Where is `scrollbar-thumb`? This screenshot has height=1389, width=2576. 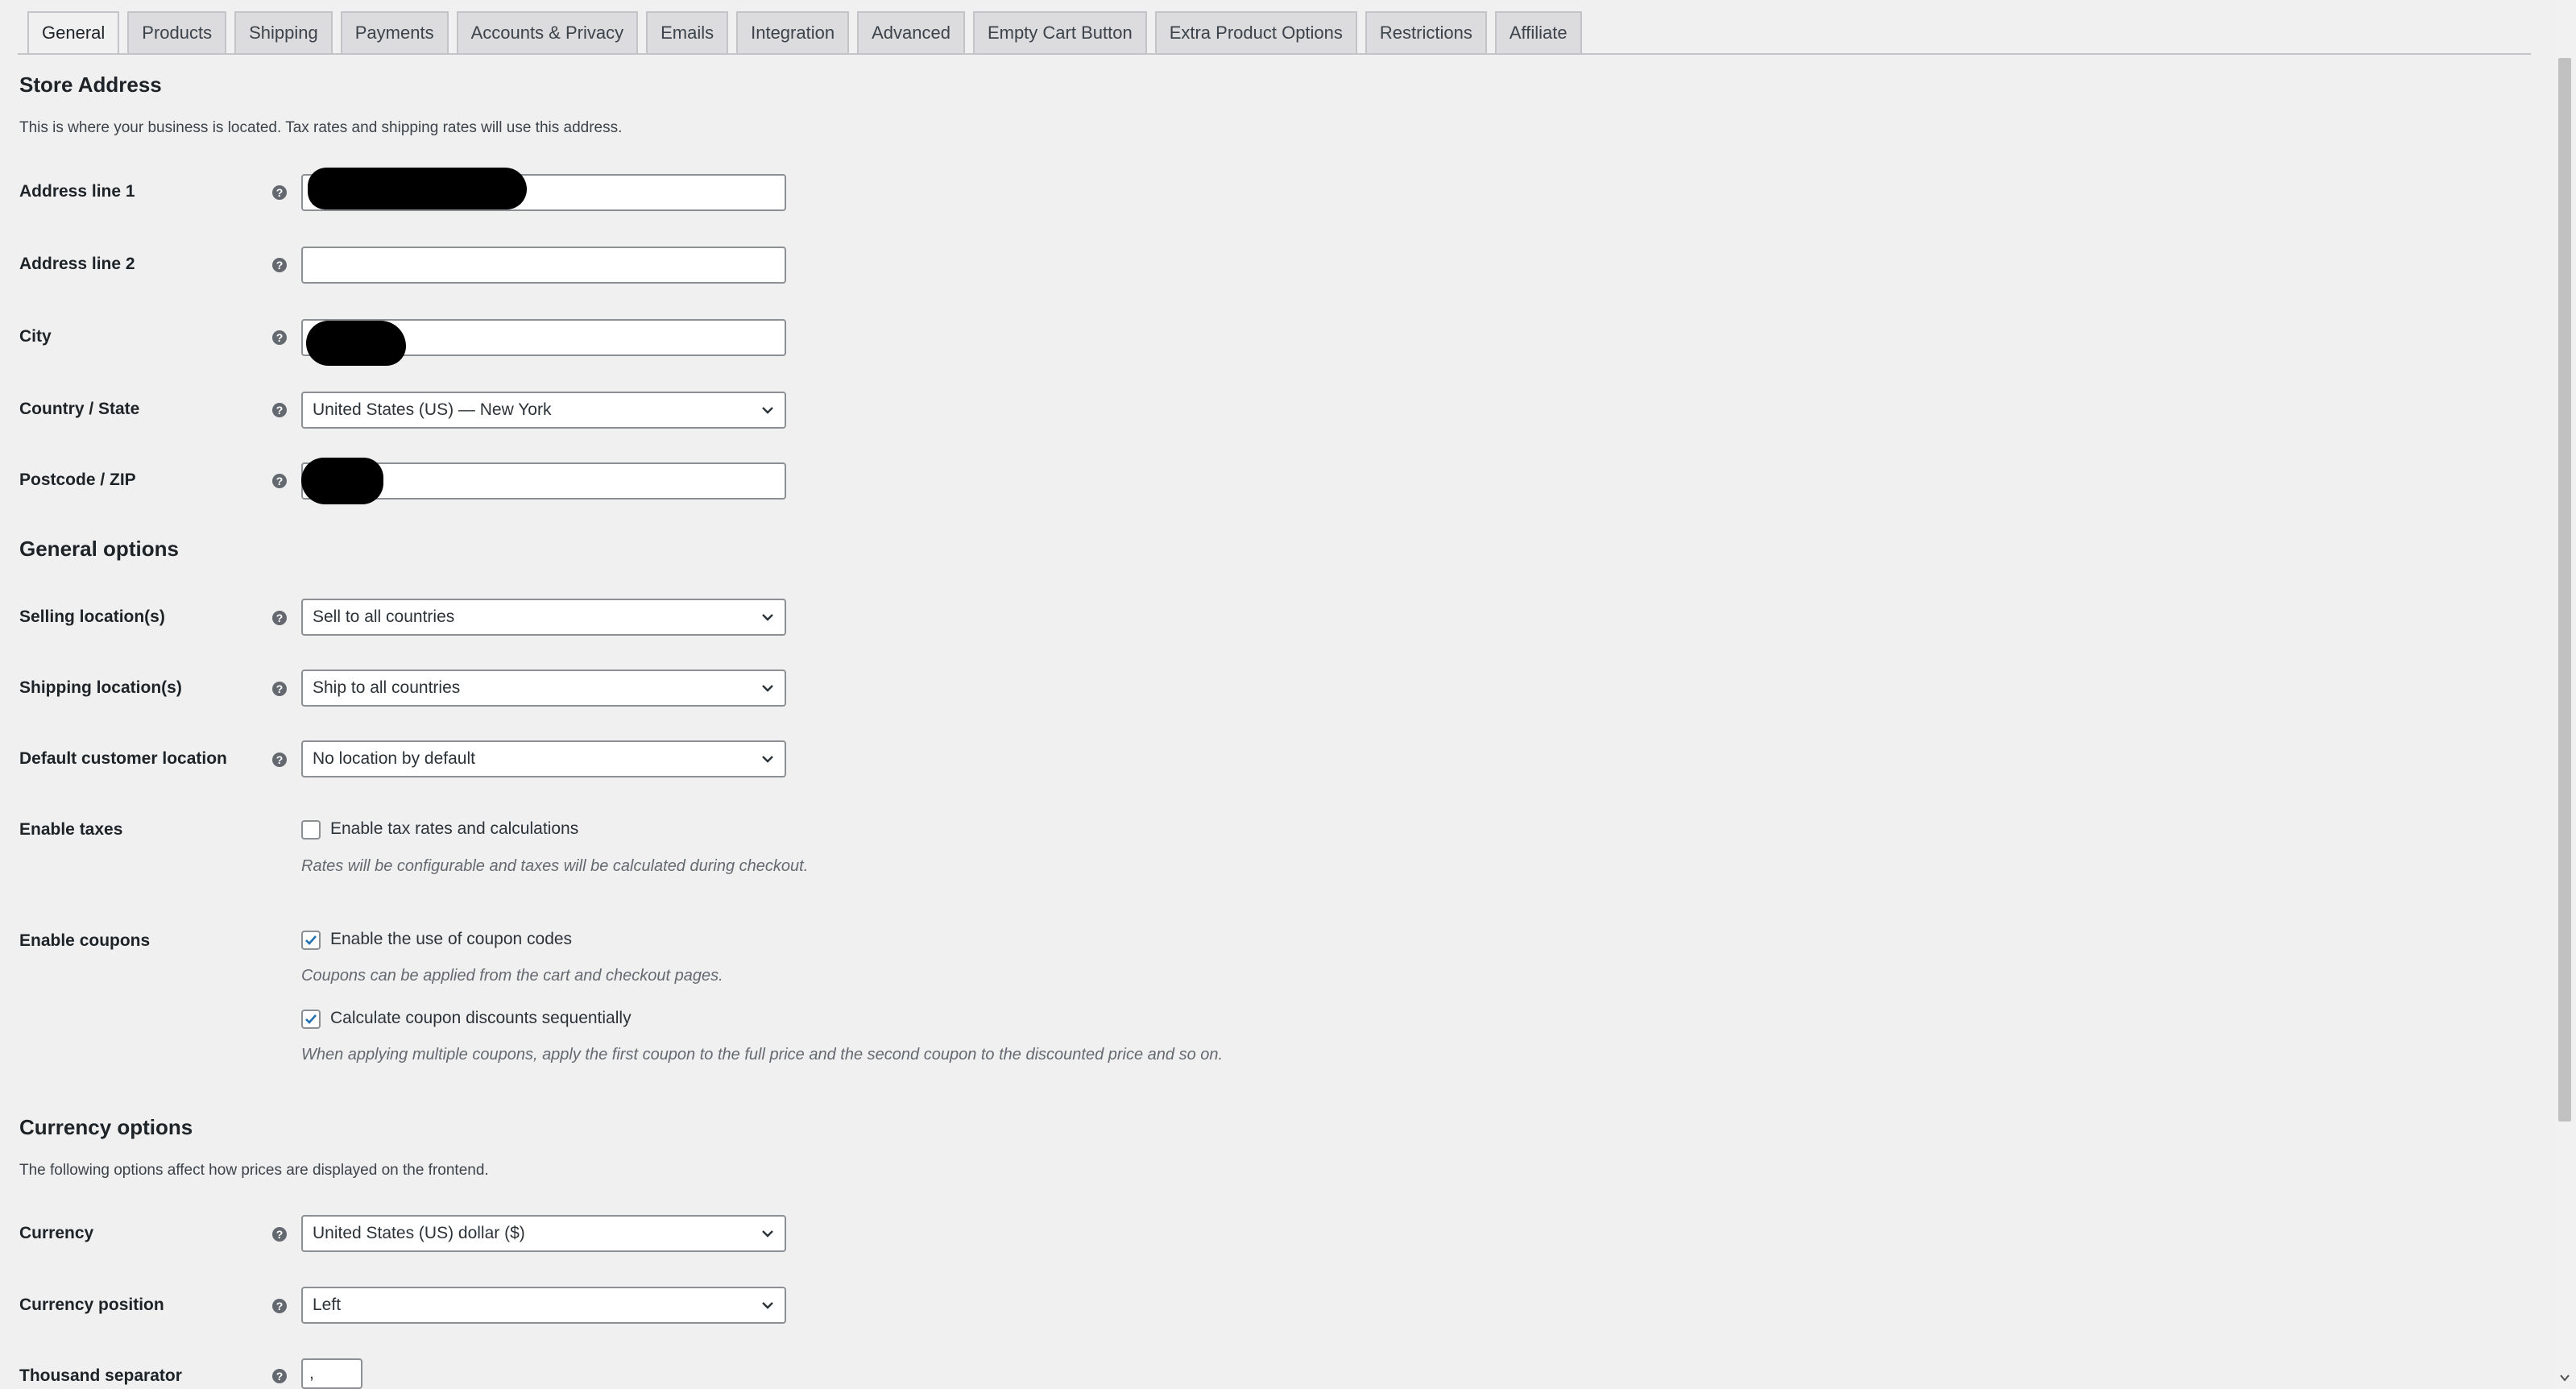
scrollbar-thumb is located at coordinates (2564, 590).